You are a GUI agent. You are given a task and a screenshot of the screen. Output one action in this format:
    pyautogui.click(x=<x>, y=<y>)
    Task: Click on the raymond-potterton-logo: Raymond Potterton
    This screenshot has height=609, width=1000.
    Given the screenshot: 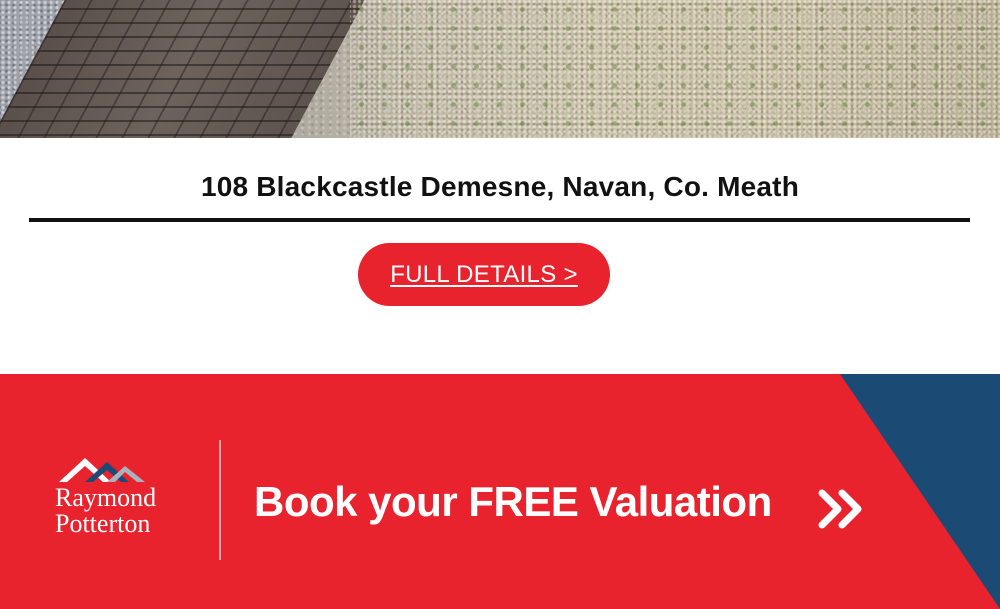 What is the action you would take?
    pyautogui.click(x=125, y=498)
    